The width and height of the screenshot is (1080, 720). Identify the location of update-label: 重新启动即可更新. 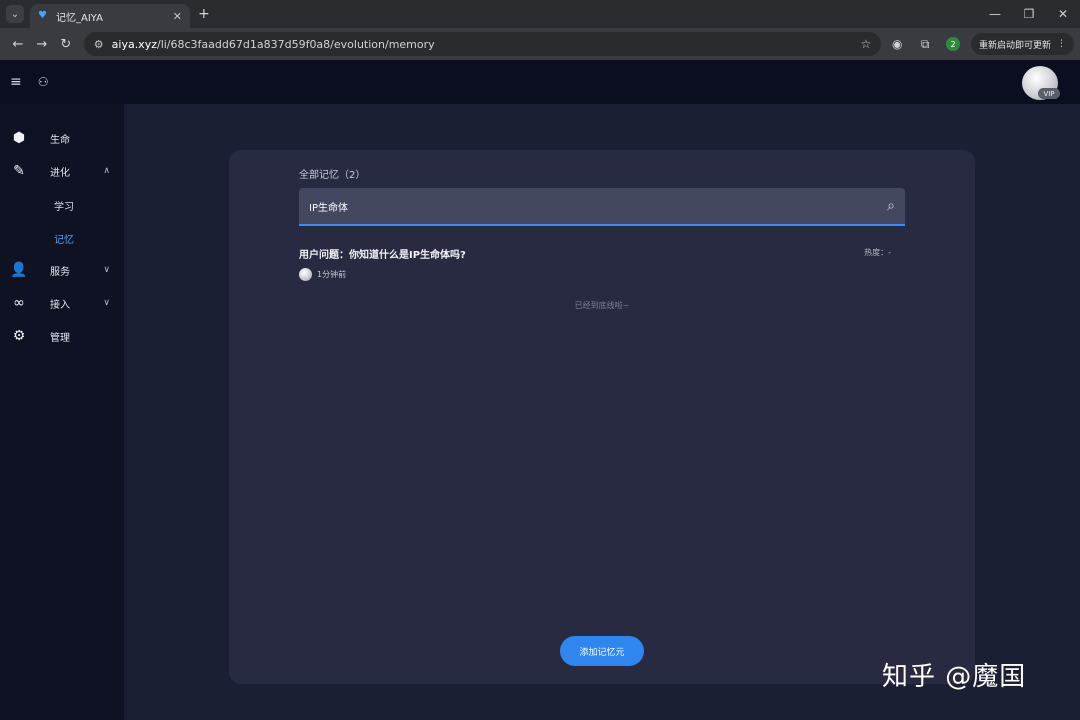
(1014, 45).